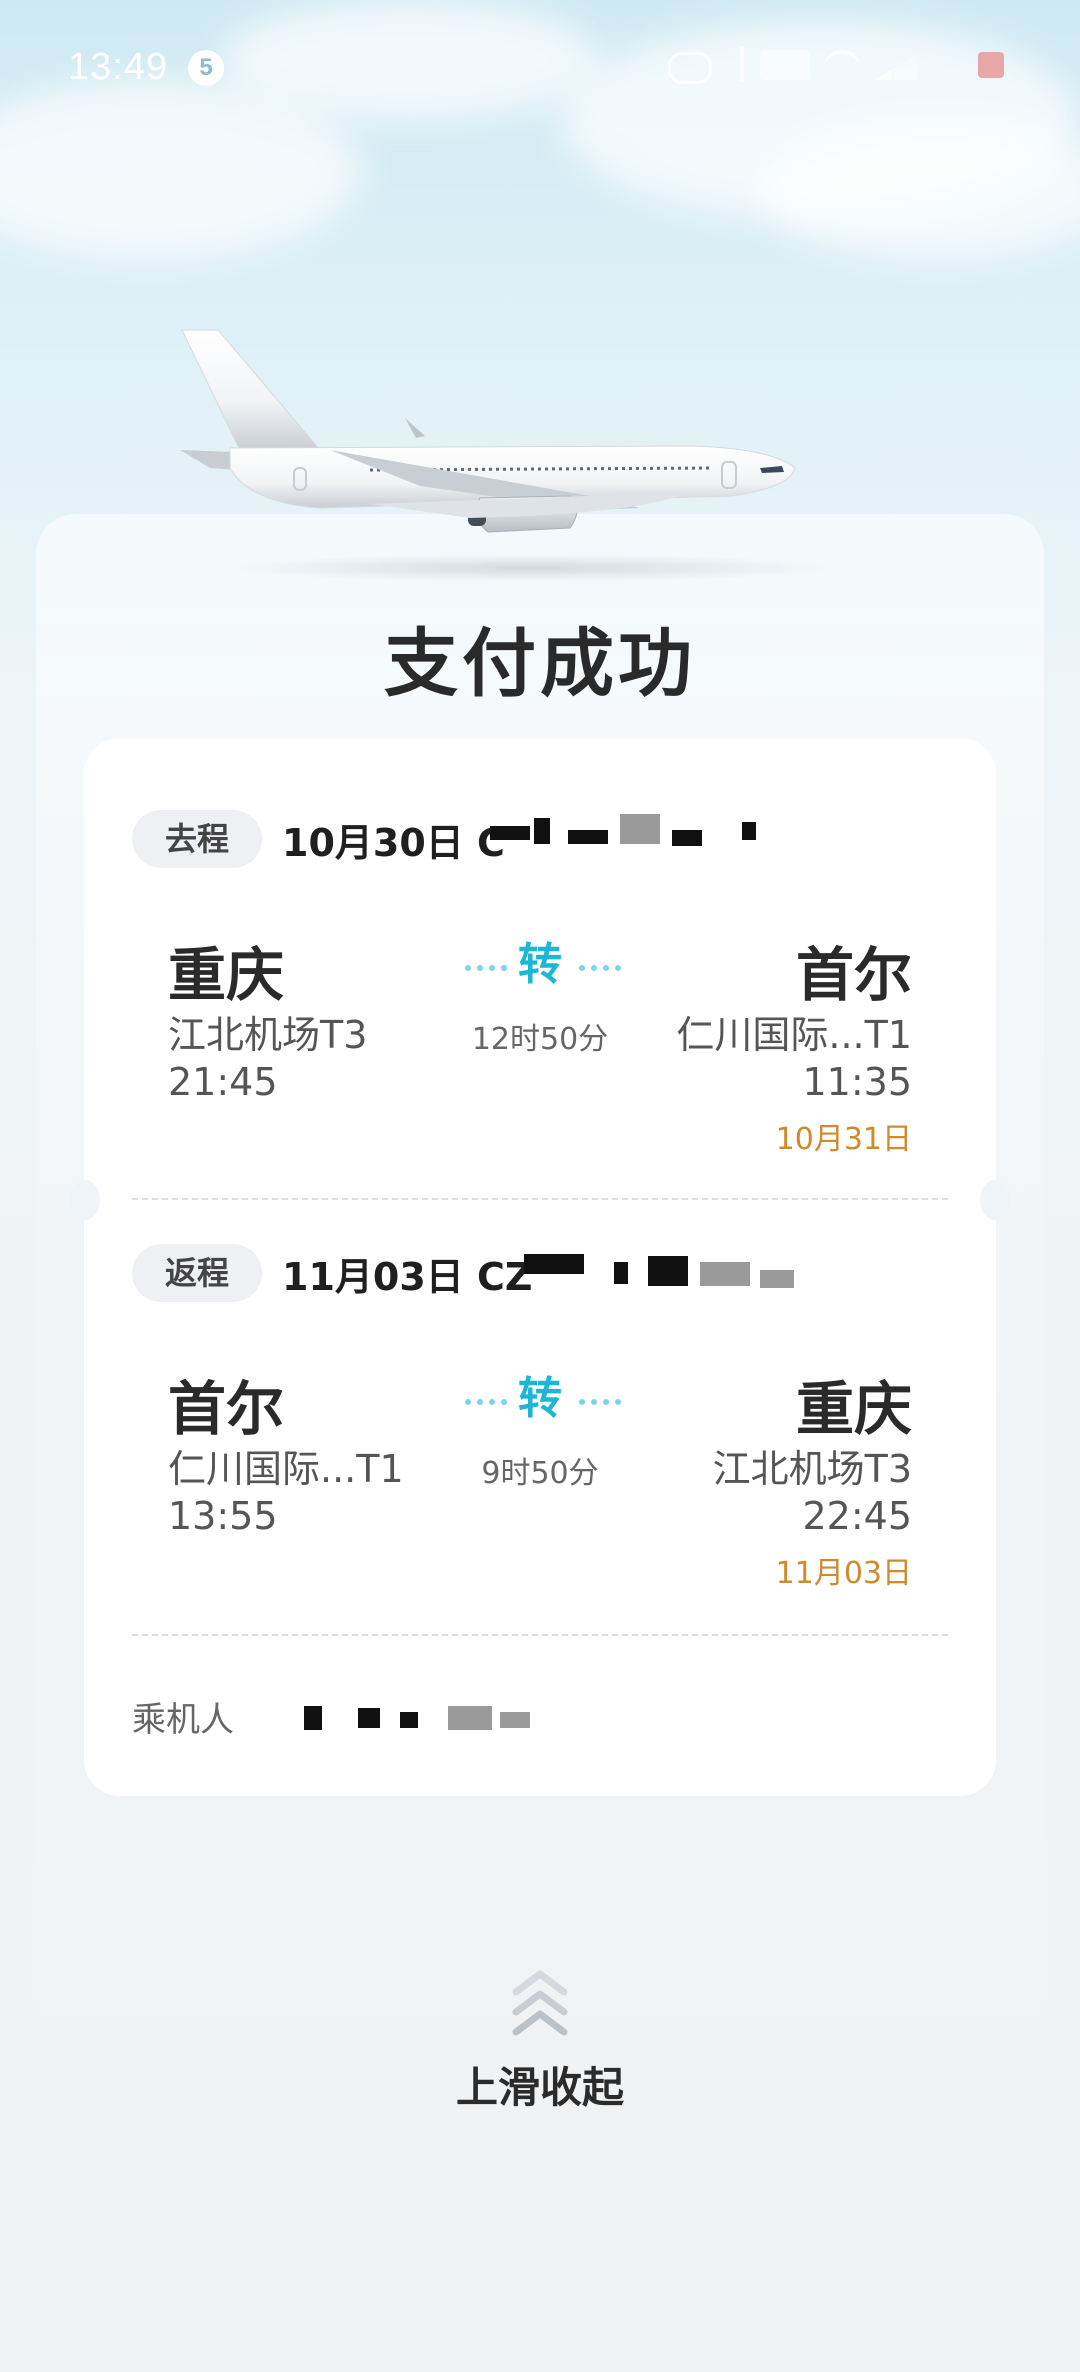 The width and height of the screenshot is (1080, 2372). I want to click on return-date-line: 11月03日 CZ, so click(407, 1273).